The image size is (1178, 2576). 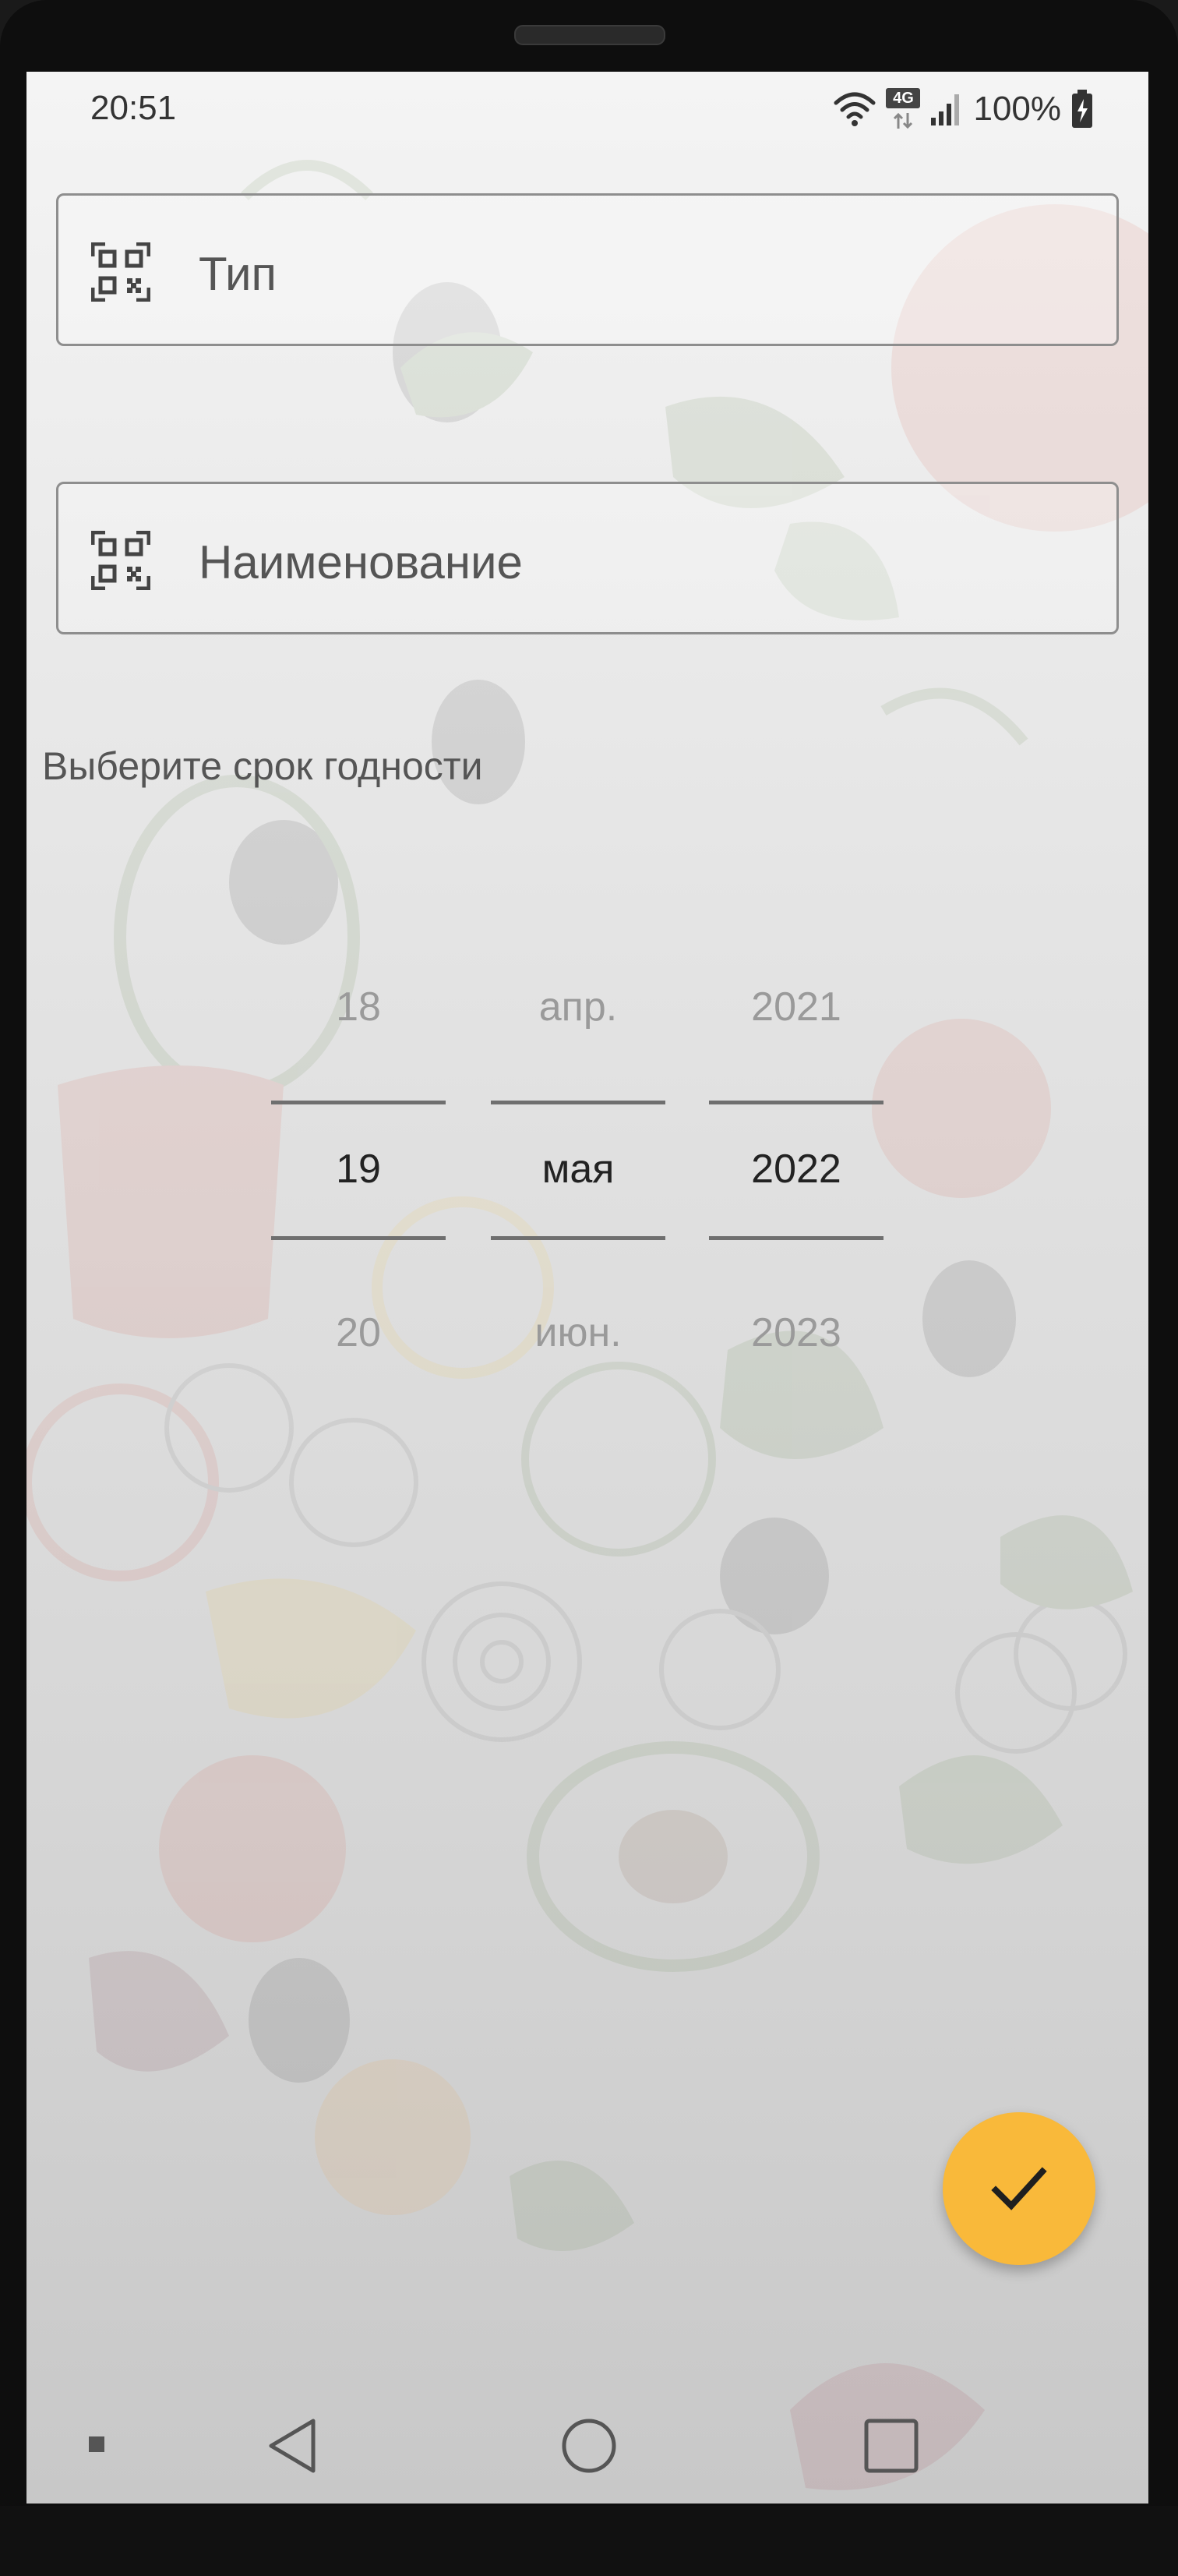 I want to click on day-prev: 18, so click(x=358, y=1007).